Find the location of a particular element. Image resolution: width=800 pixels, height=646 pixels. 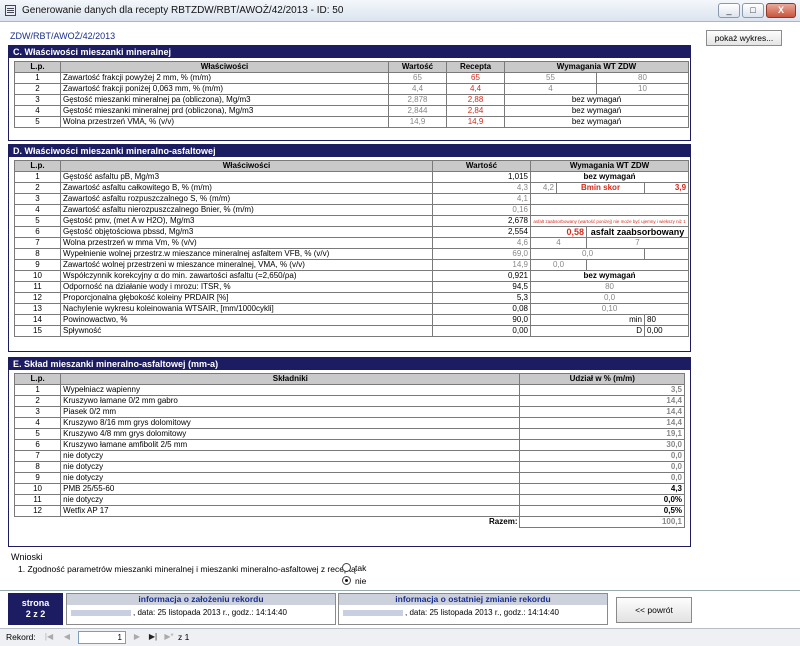

modified-title: informacja o ostatniej zmianie rekordu is located at coordinates (473, 599).